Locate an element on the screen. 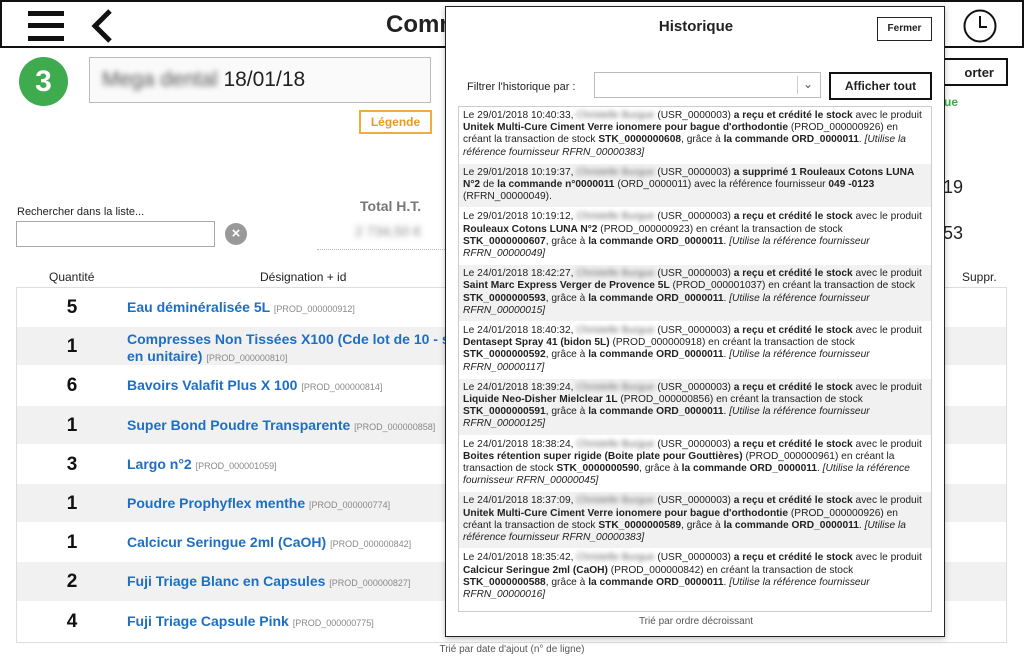 This screenshot has height=662, width=1024. row-quantity: 4 is located at coordinates (72, 621).